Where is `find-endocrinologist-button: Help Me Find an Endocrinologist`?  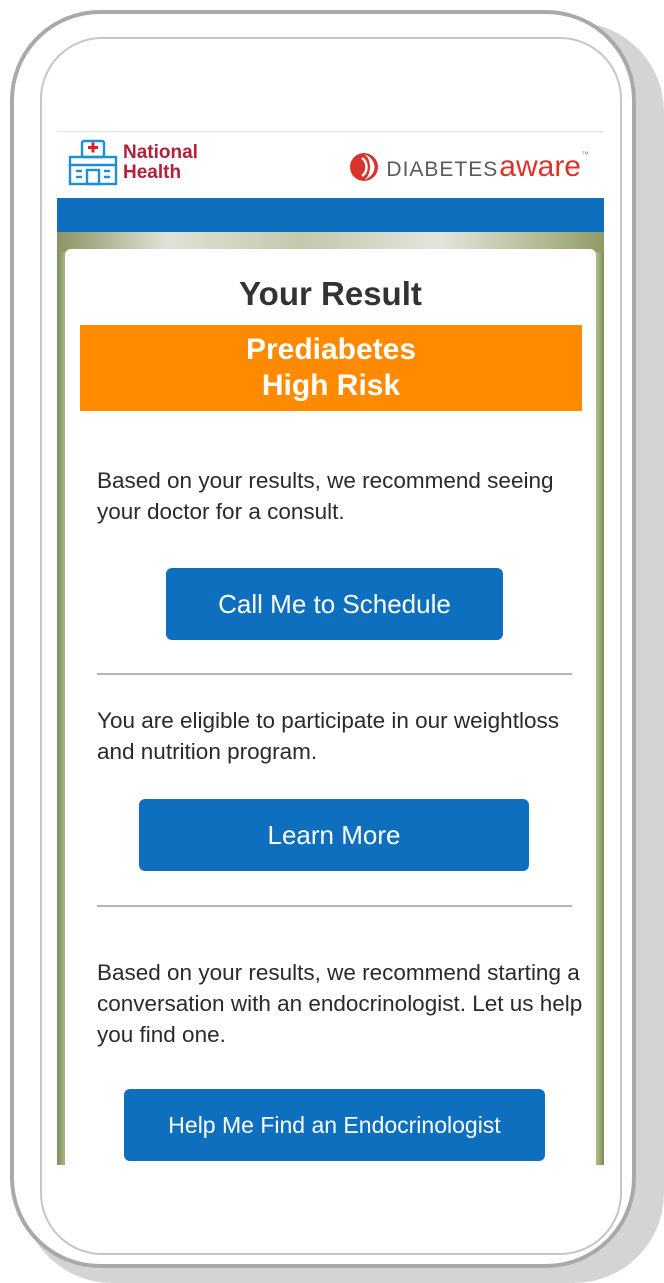
find-endocrinologist-button: Help Me Find an Endocrinologist is located at coordinates (334, 1125).